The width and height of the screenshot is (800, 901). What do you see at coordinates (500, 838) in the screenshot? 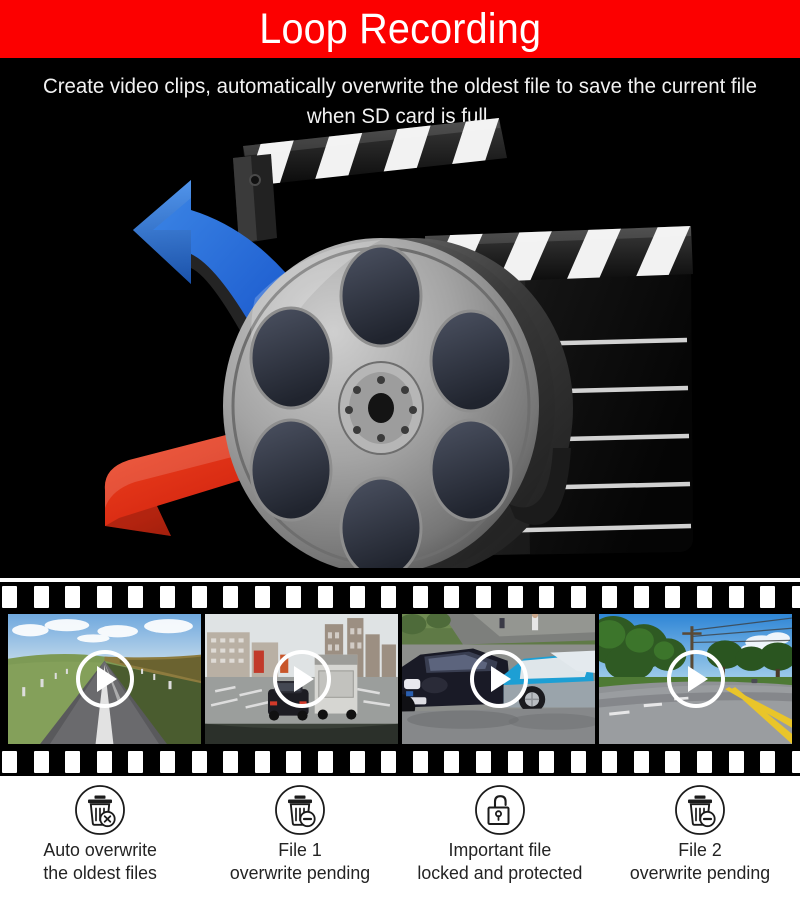
I see `feature-important-file: Important file locked and protected` at bounding box center [500, 838].